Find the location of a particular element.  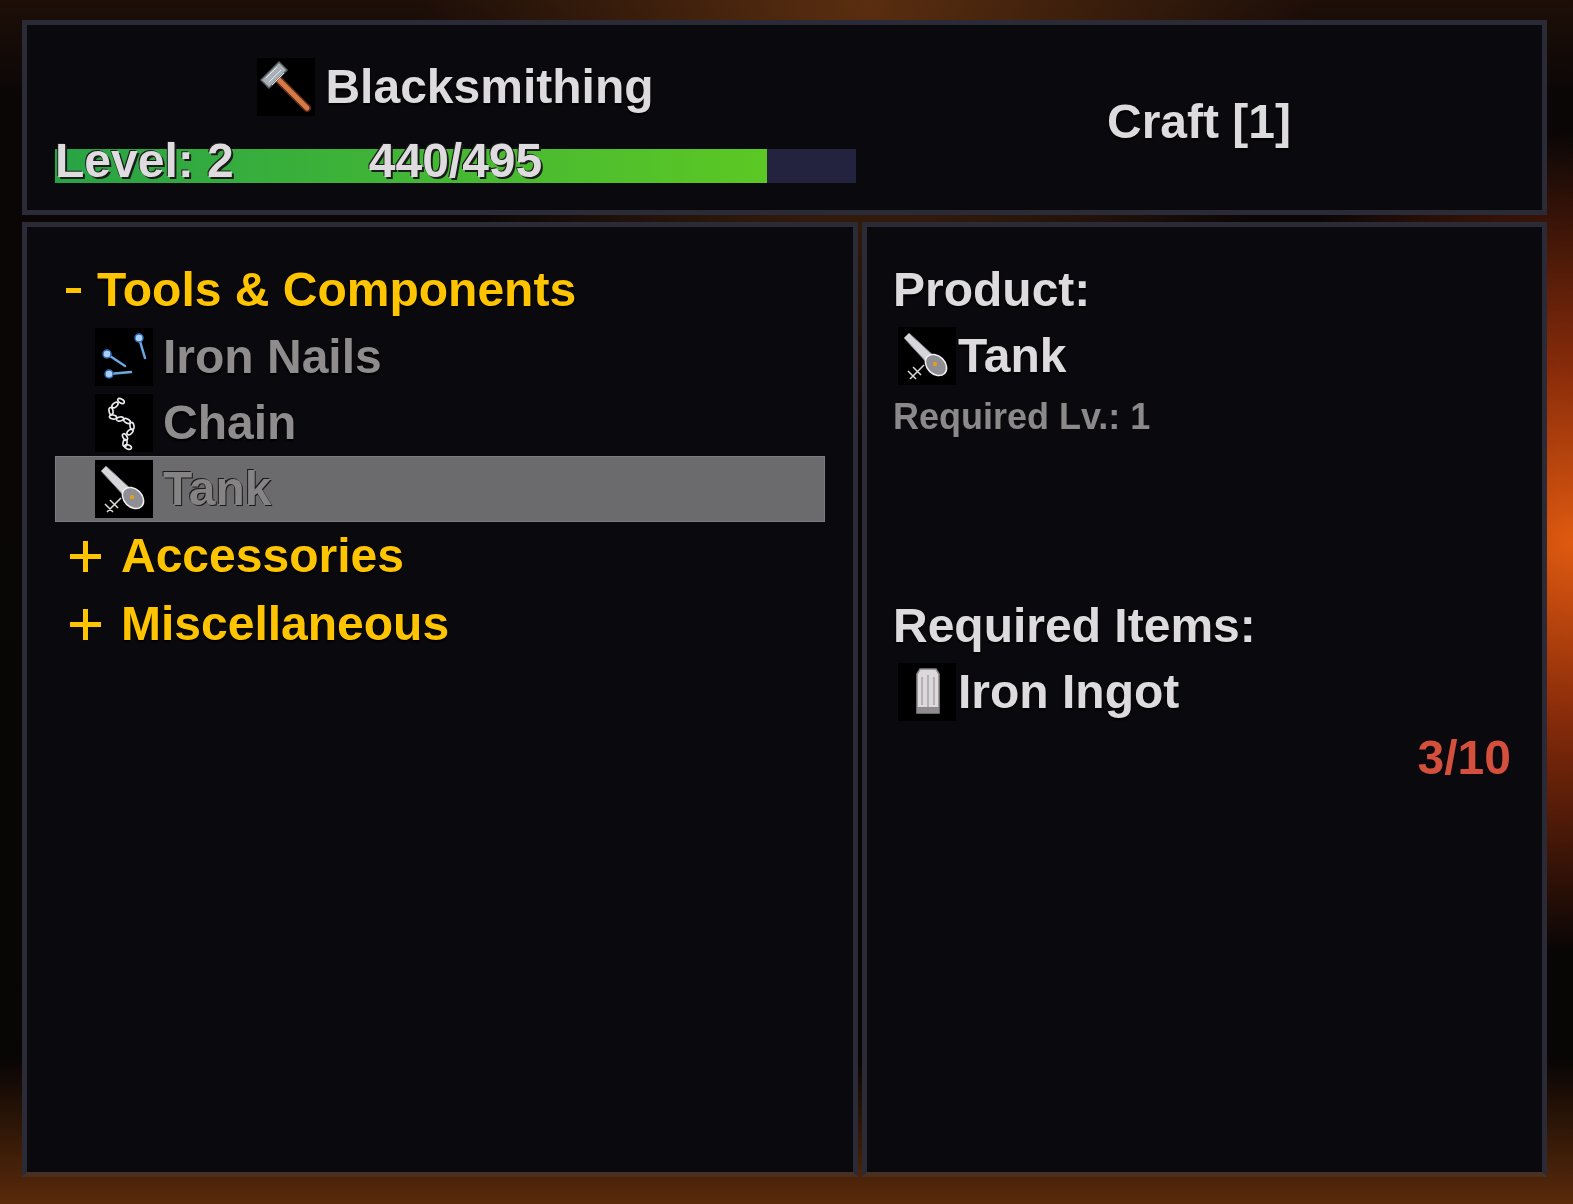

recipe-item: Iron Nails is located at coordinates (440, 357).